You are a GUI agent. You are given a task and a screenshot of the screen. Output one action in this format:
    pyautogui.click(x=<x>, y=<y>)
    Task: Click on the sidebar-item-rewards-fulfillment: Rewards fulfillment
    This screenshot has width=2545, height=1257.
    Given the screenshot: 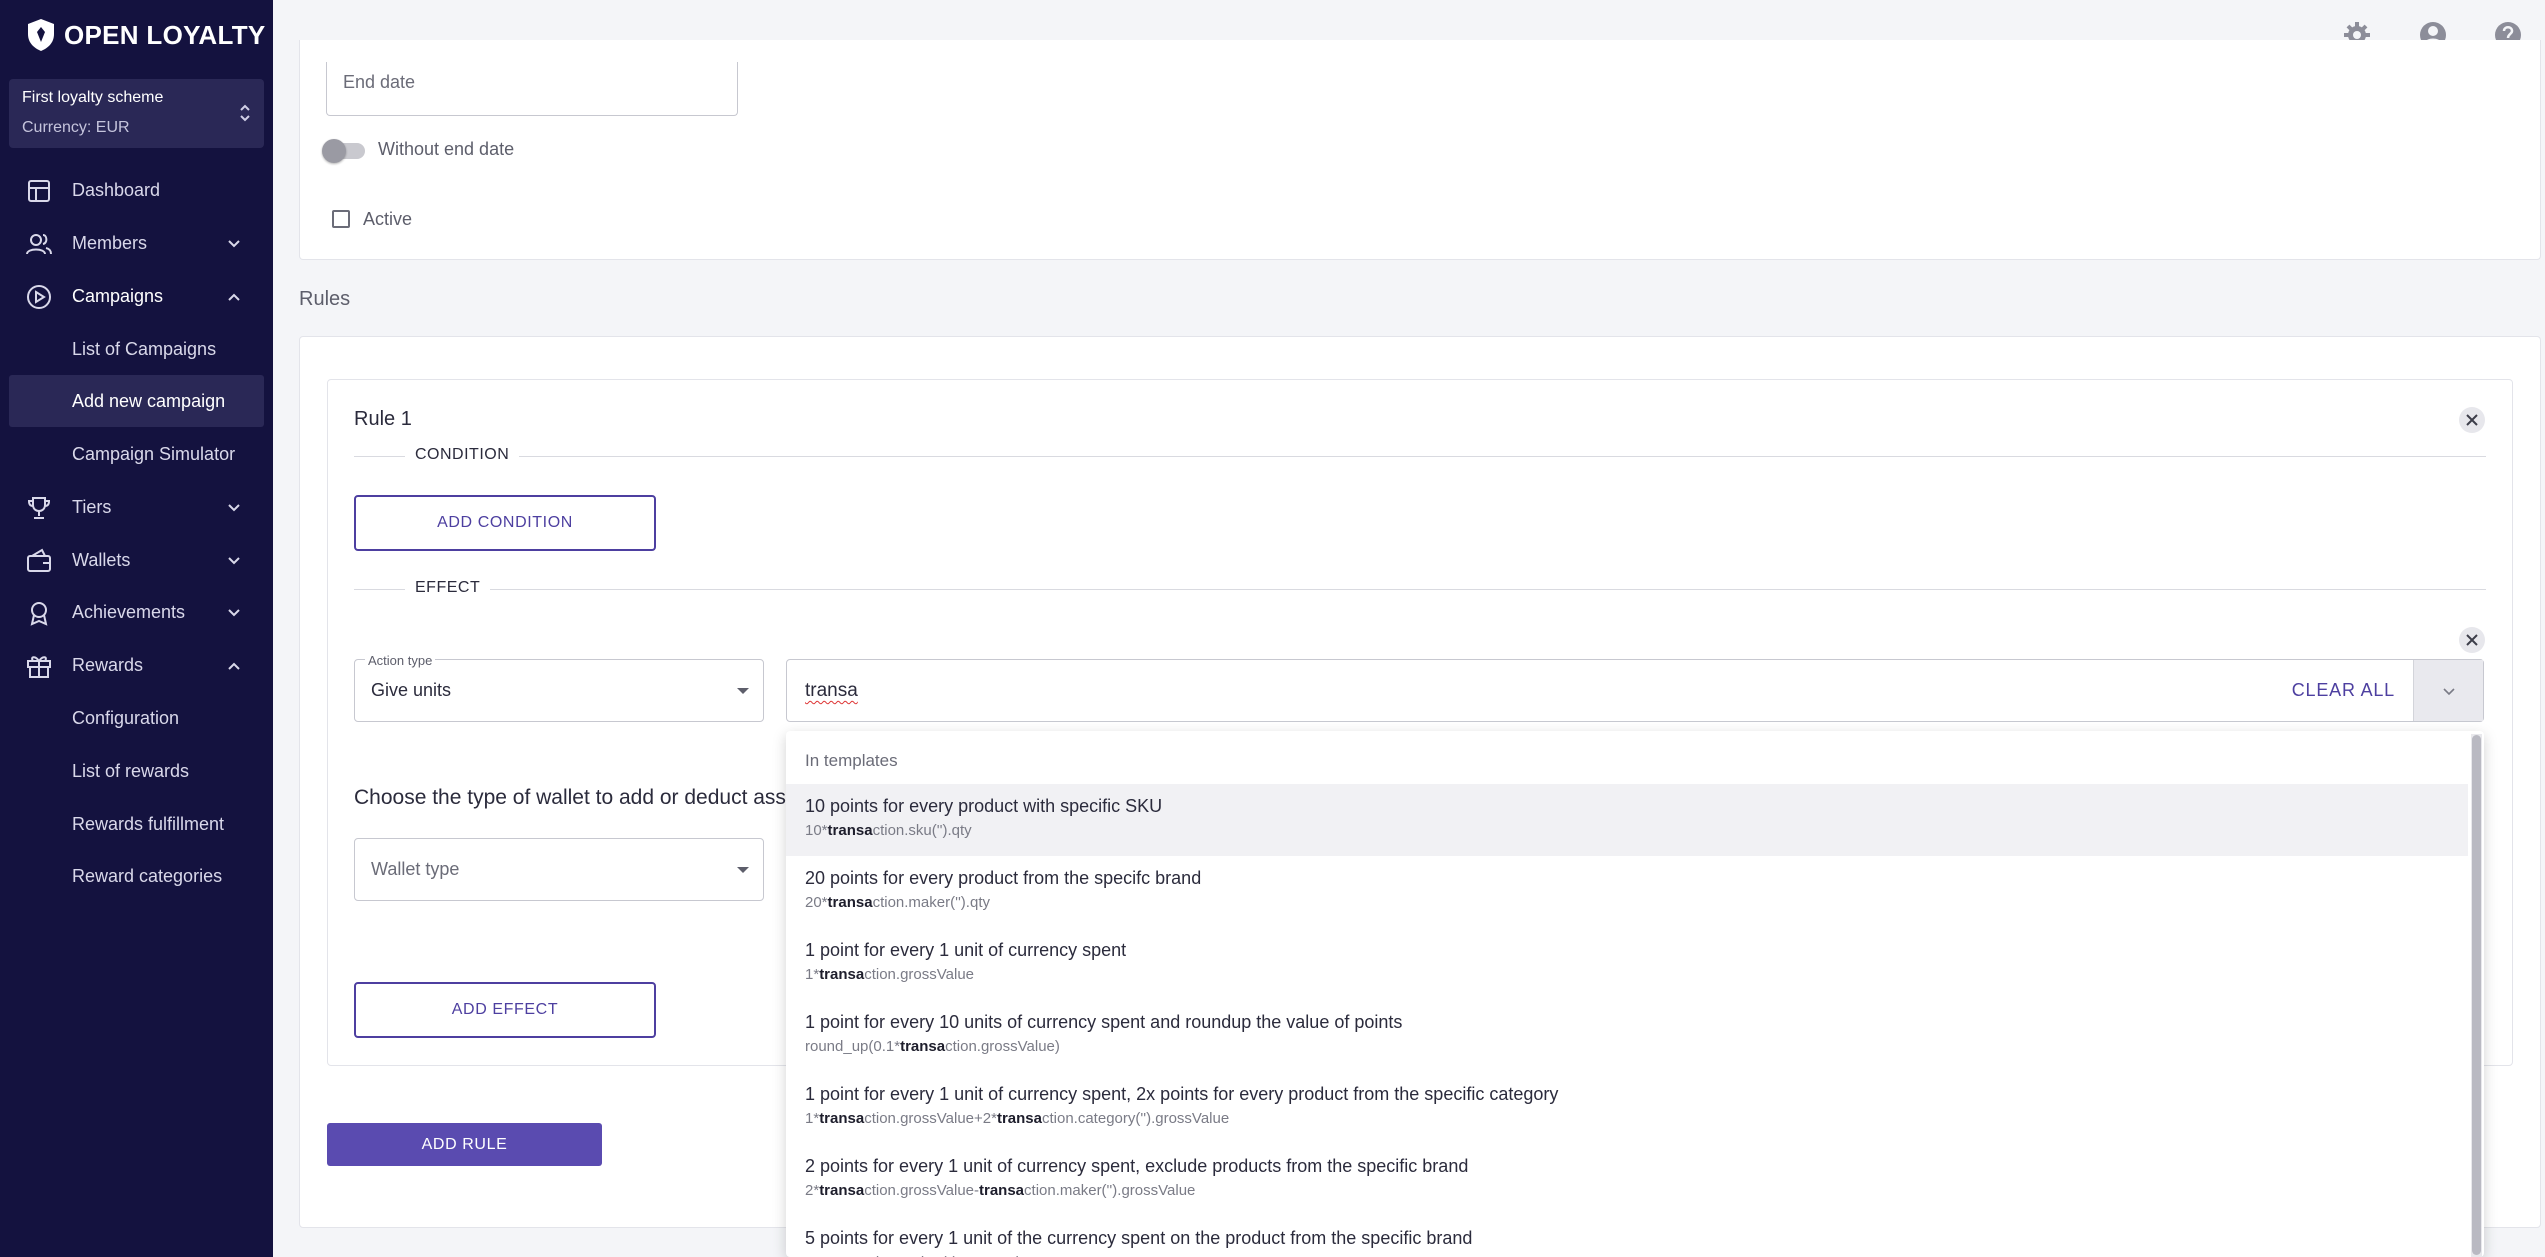 What is the action you would take?
    pyautogui.click(x=136, y=824)
    